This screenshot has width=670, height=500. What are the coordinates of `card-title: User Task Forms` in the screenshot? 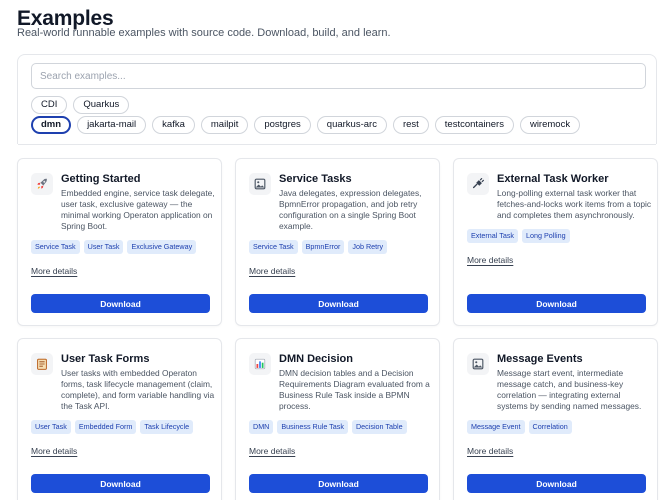 It's located at (105, 359).